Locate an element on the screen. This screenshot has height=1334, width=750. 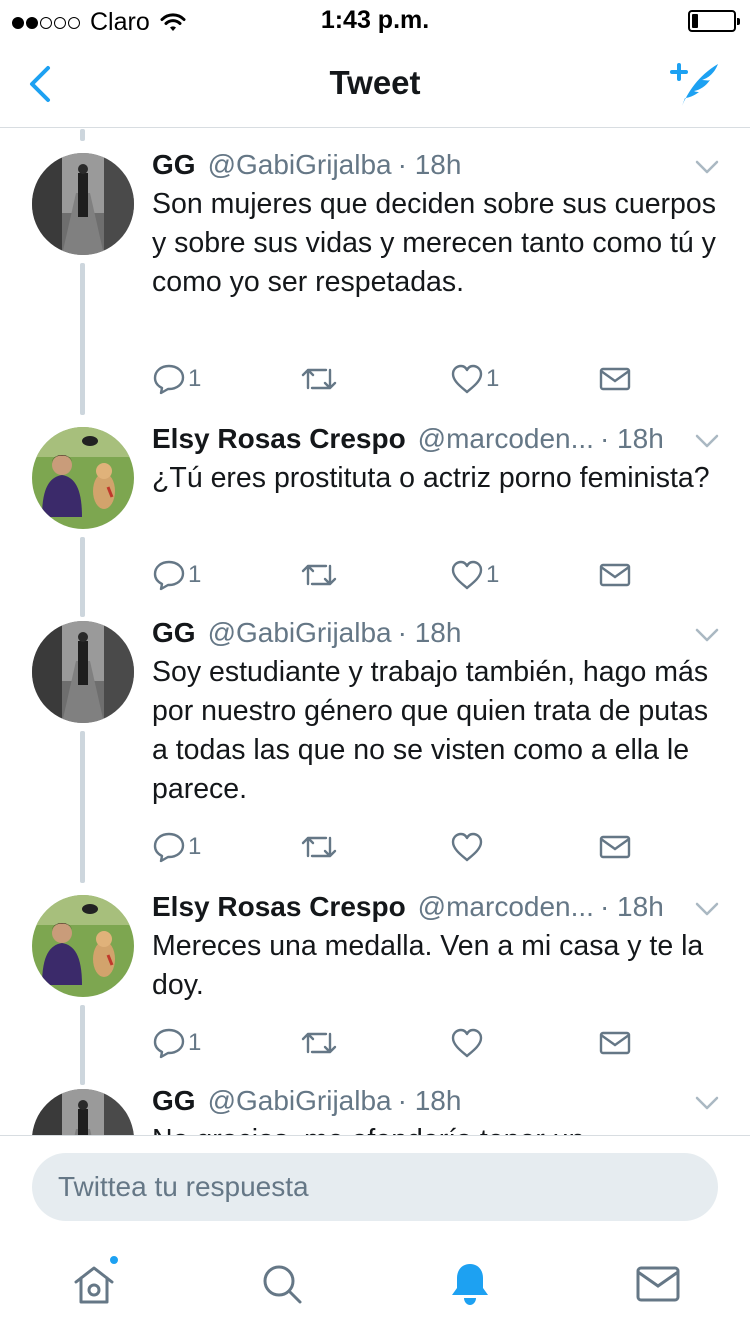
messages-icon is located at coordinates (658, 1284).